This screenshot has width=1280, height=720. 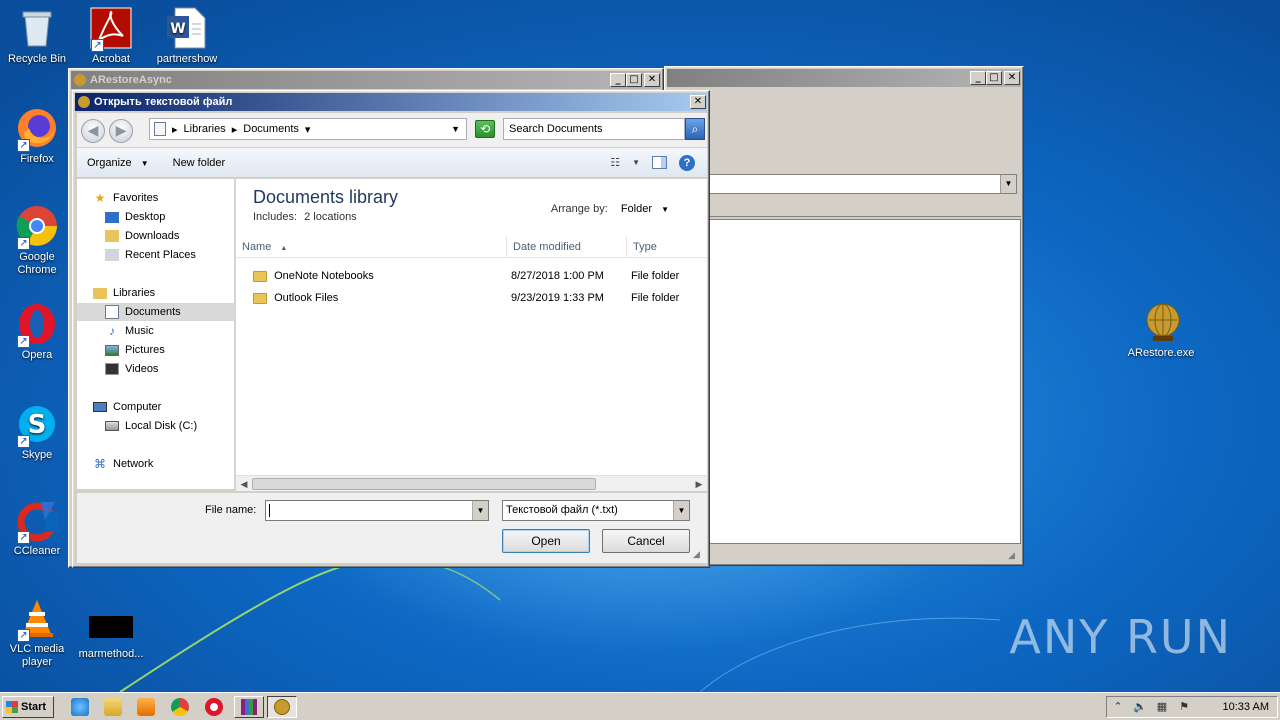 I want to click on svg-text: W, so click(x=177, y=29).